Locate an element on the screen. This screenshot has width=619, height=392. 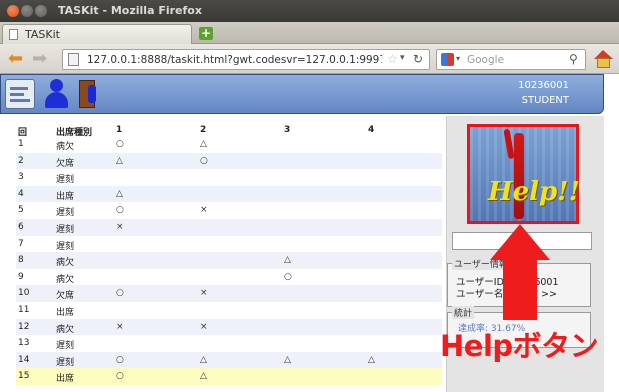
session-number-cell: 15 is located at coordinates (24, 376).